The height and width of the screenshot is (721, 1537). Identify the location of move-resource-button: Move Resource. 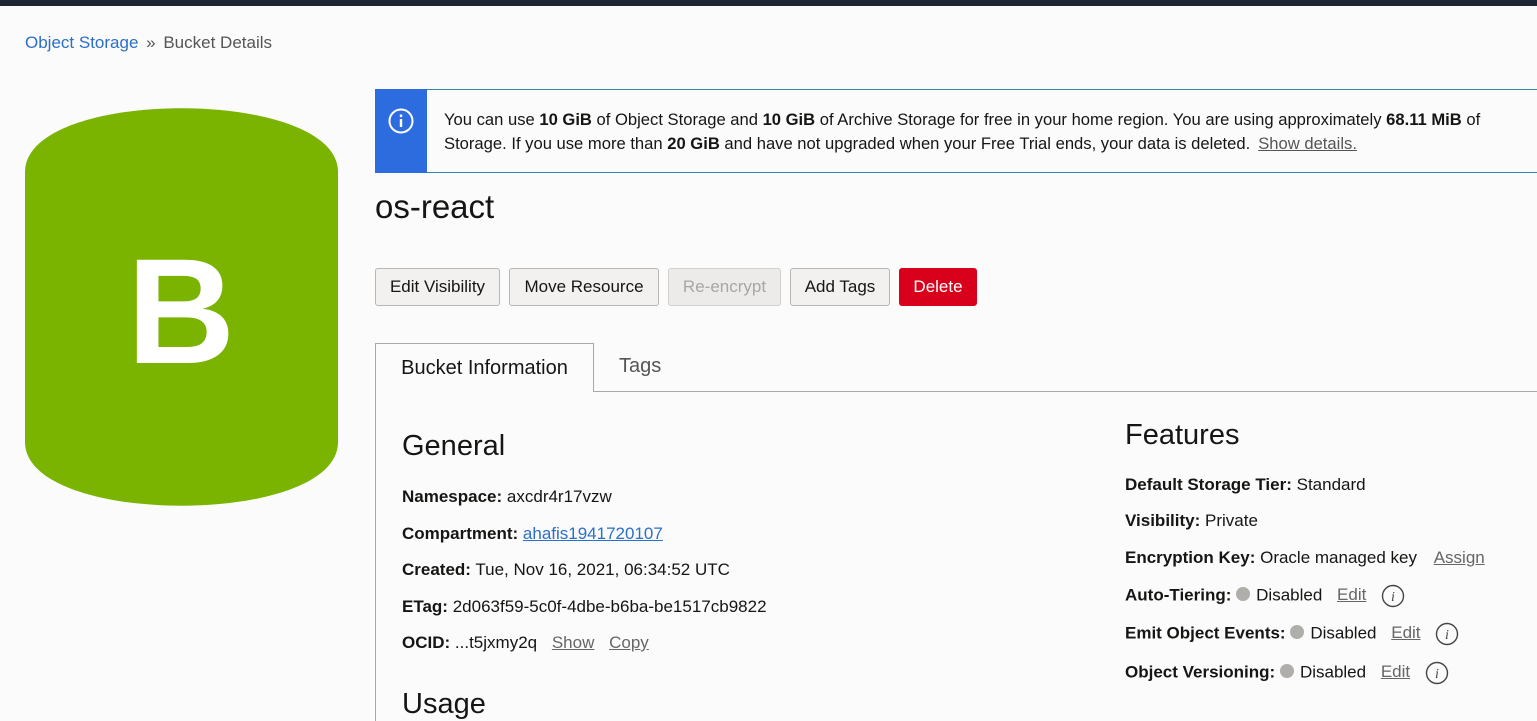
(584, 287).